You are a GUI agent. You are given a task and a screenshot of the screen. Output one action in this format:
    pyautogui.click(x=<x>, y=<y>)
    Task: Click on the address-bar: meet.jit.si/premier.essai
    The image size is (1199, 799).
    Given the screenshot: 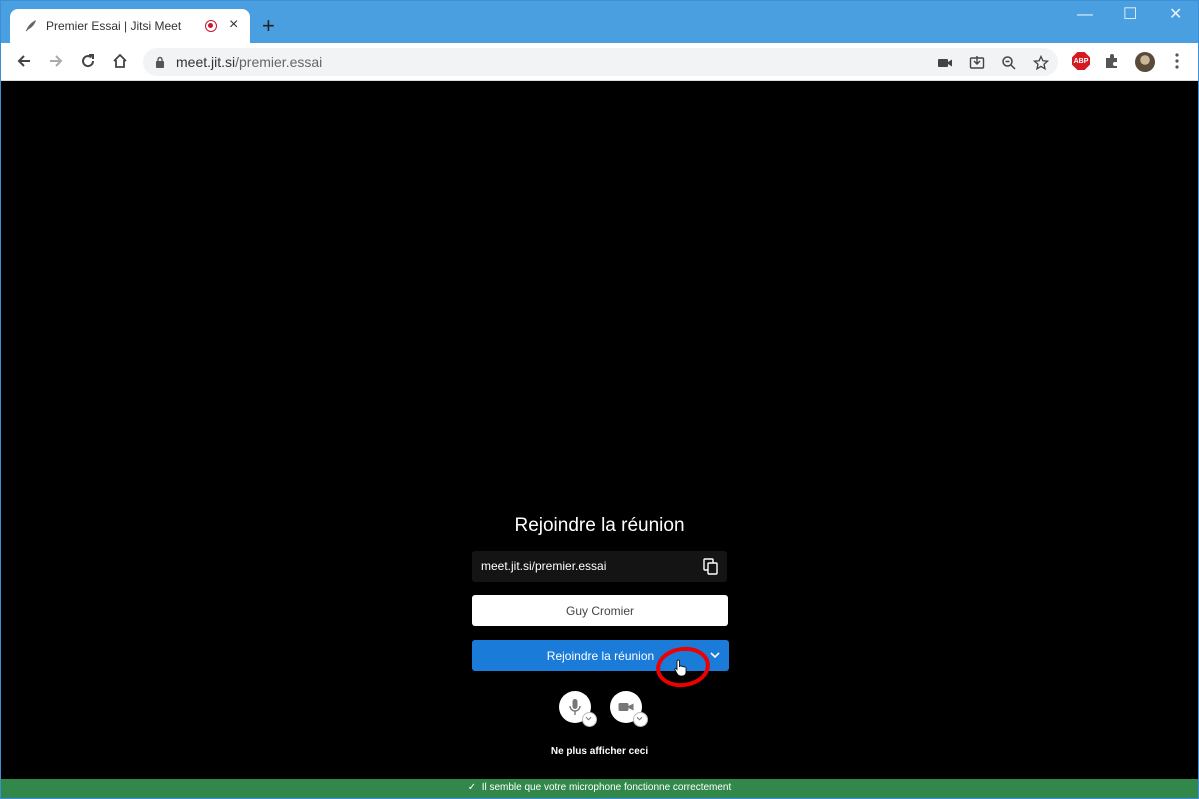 What is the action you would take?
    pyautogui.click(x=600, y=62)
    